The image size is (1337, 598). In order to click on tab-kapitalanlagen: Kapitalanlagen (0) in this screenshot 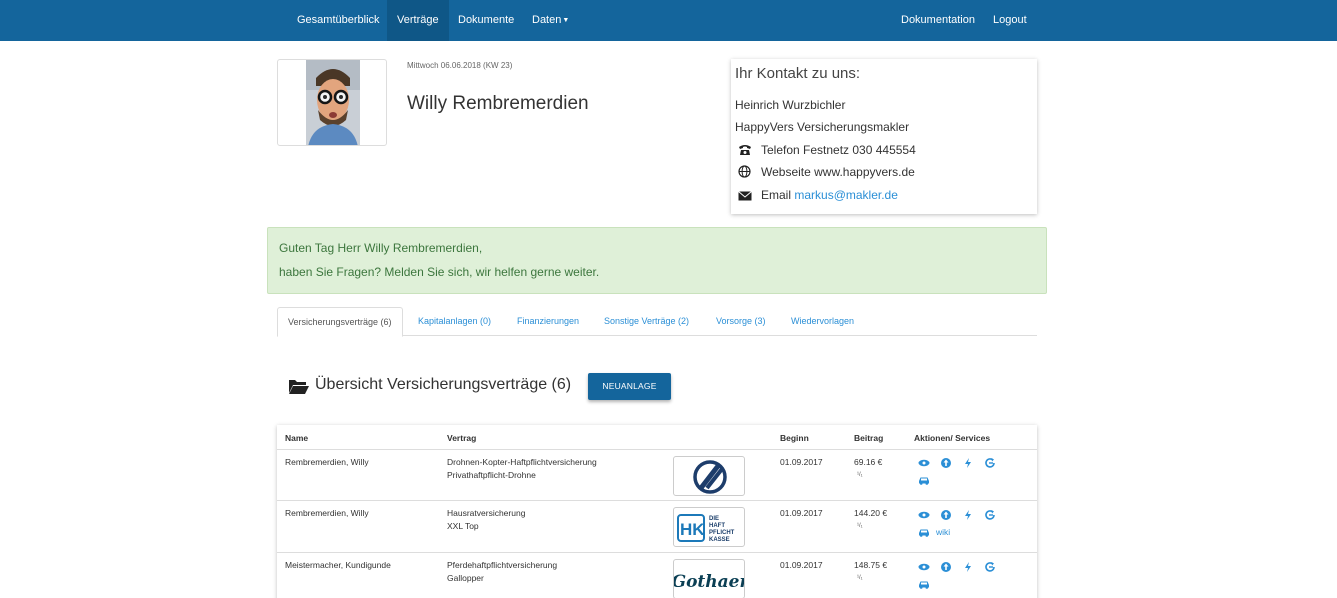, I will do `click(454, 321)`.